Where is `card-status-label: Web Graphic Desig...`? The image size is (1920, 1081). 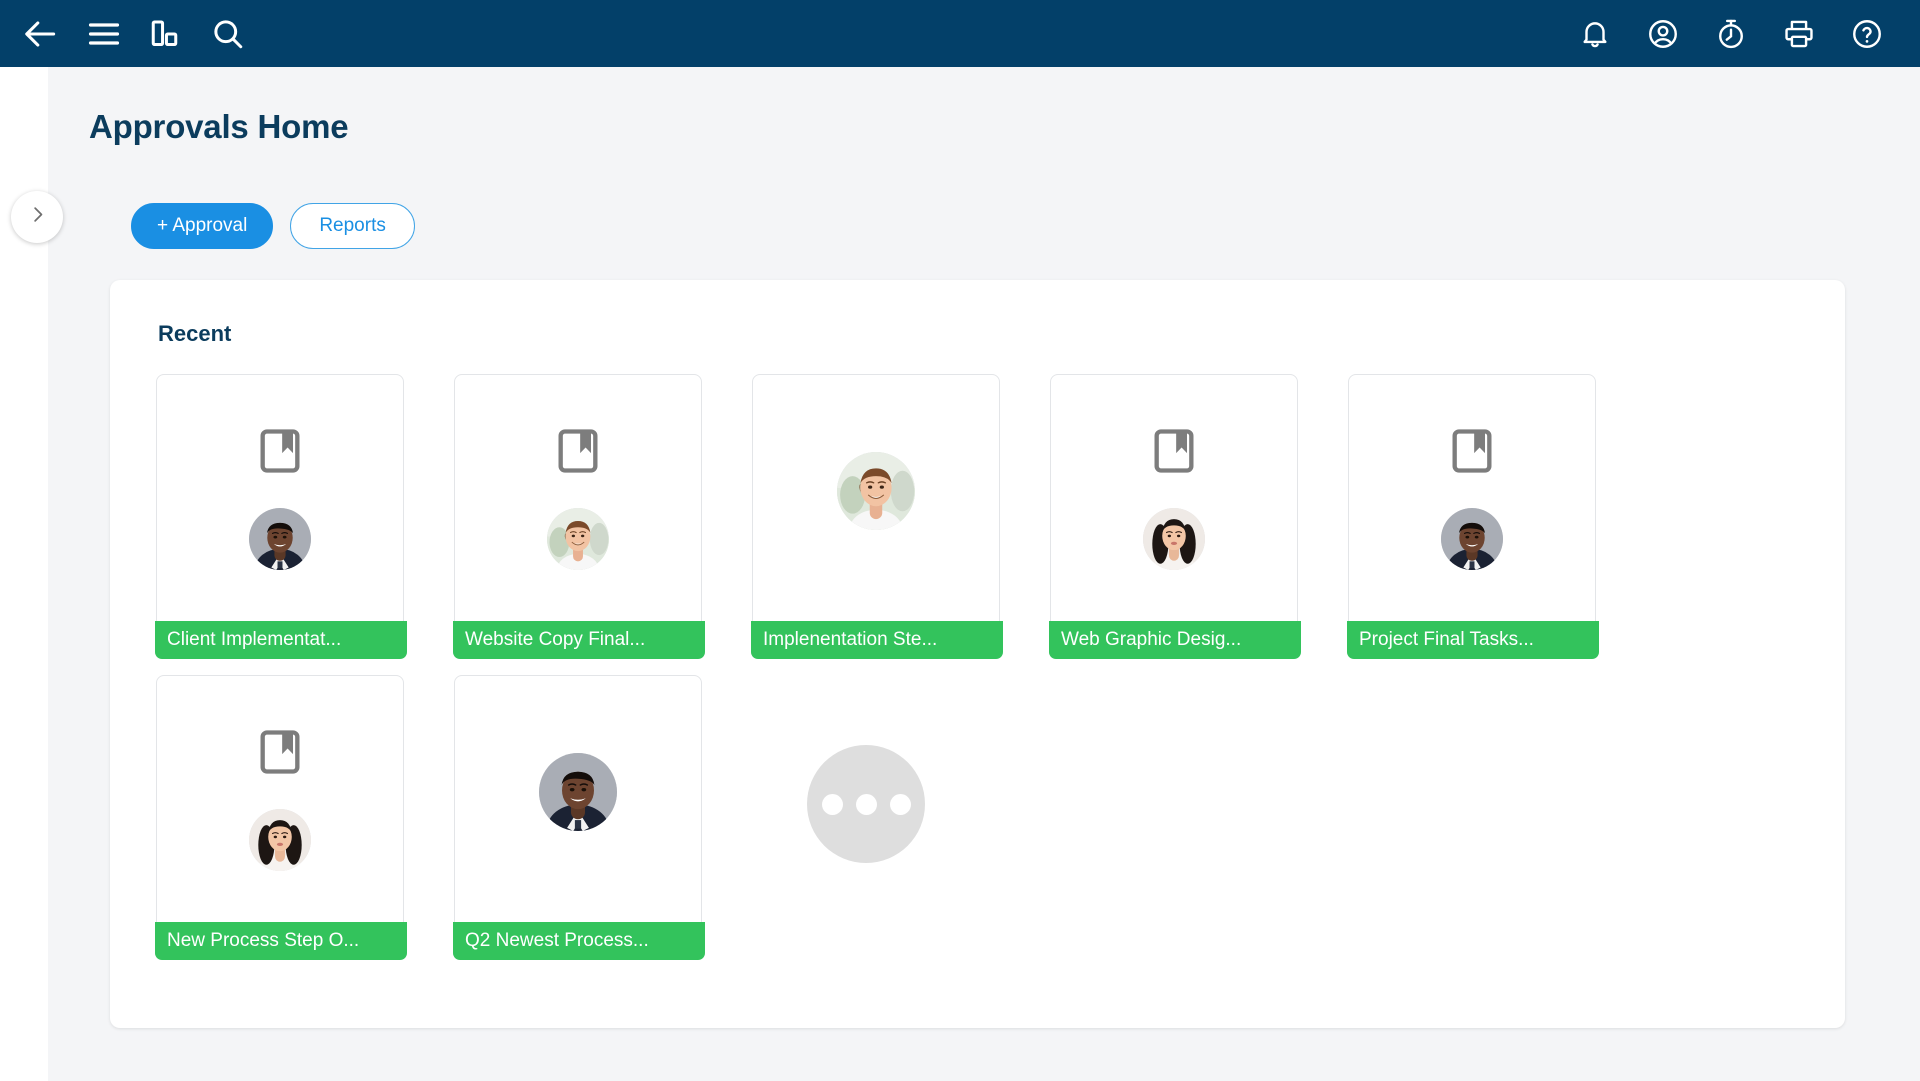
card-status-label: Web Graphic Desig... is located at coordinates (1175, 640).